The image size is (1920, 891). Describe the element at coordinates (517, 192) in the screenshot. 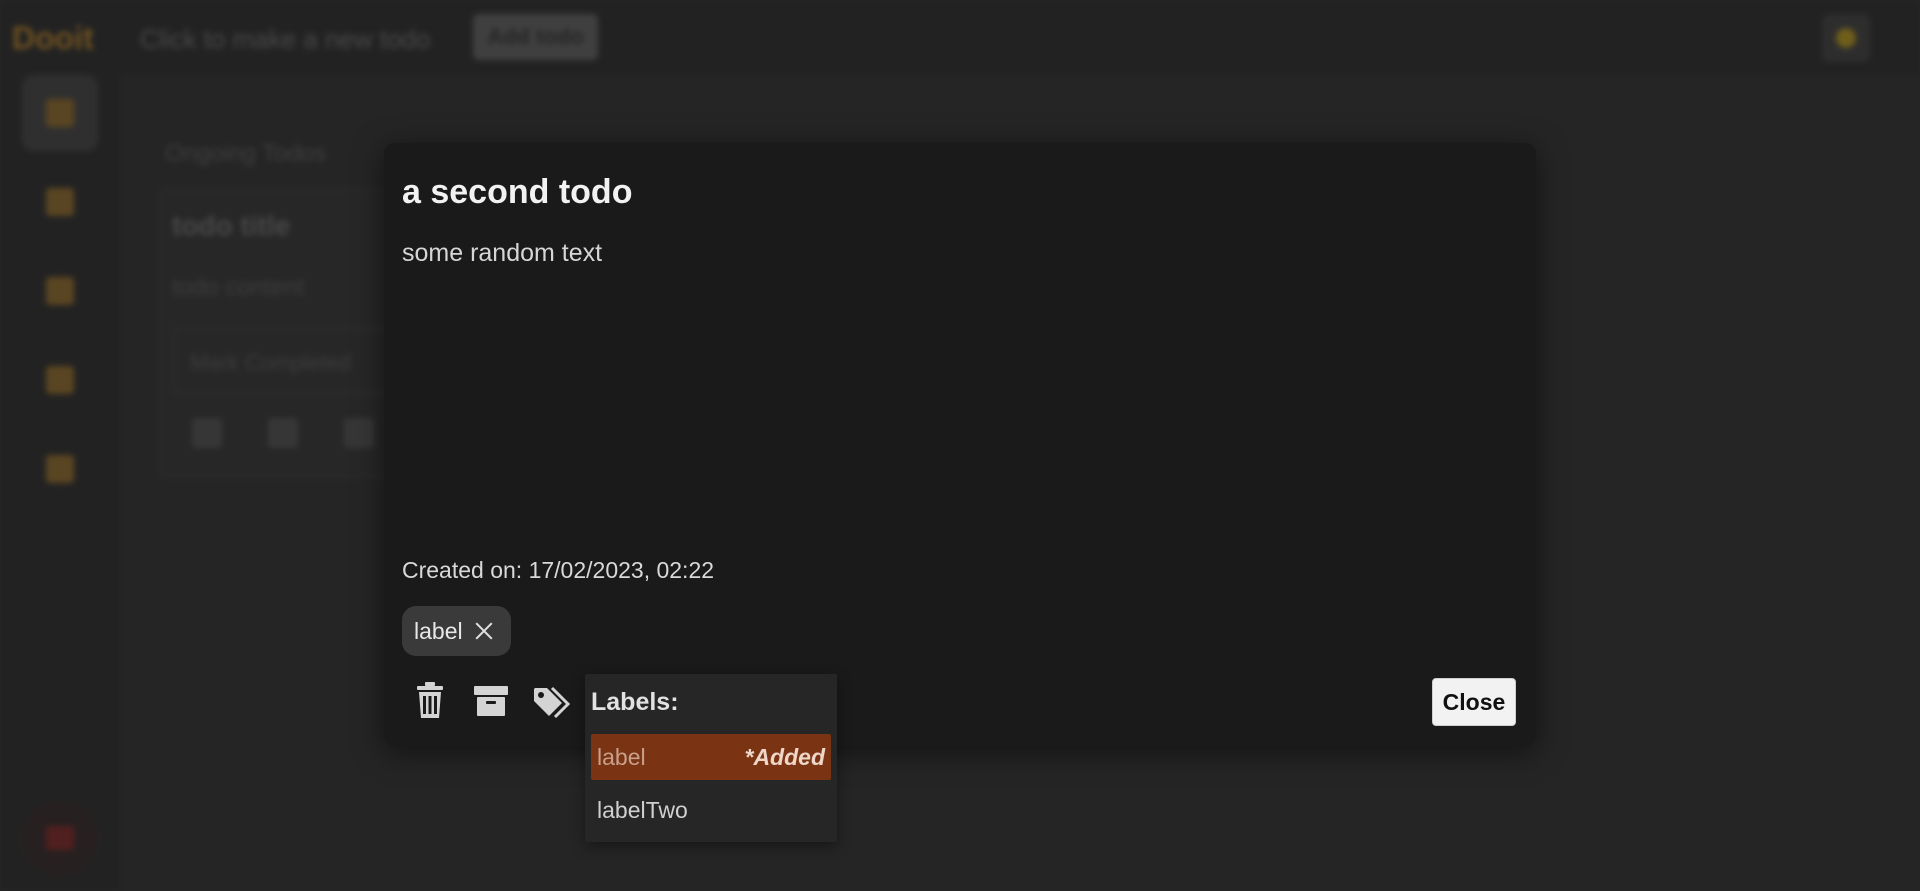

I see `todo-title: a second todo` at that location.